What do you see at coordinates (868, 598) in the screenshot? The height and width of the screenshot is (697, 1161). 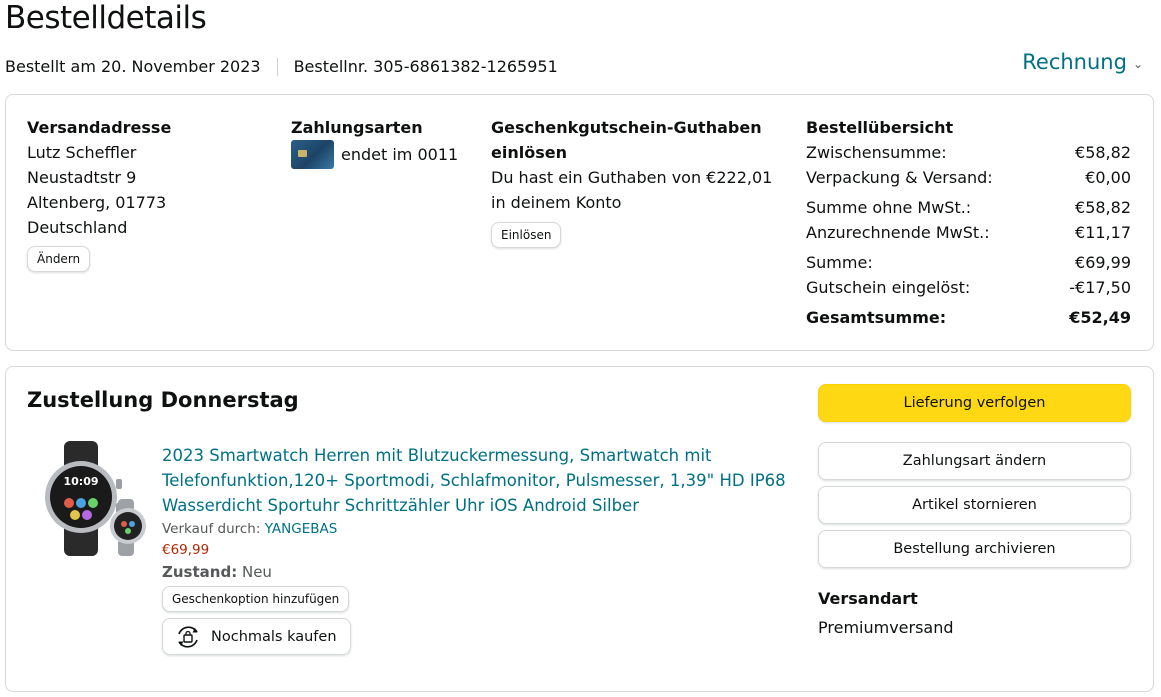 I see `shipping-method-heading: Versandart` at bounding box center [868, 598].